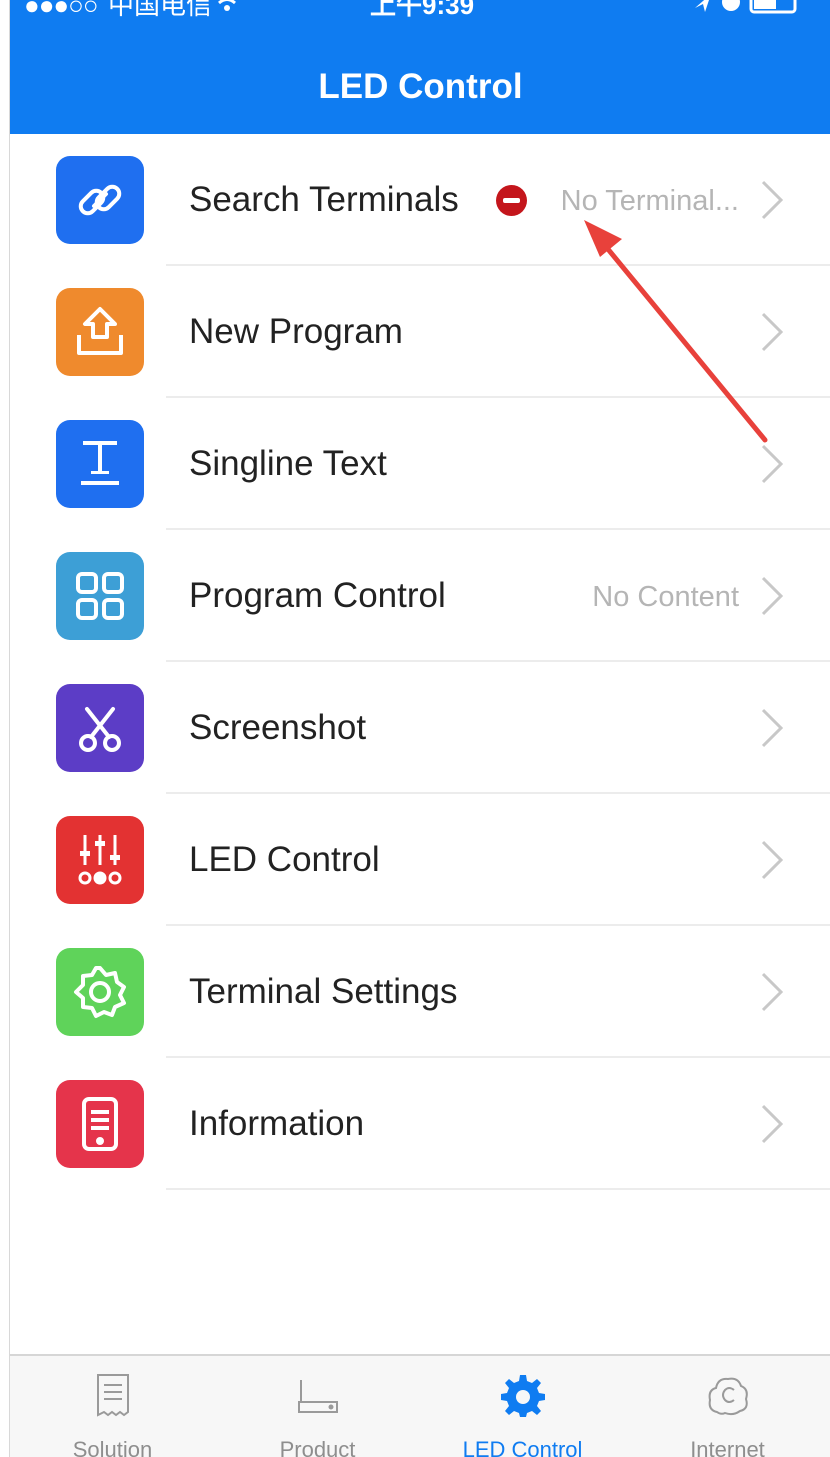 The width and height of the screenshot is (830, 1457). I want to click on status-time: 上午9:39, so click(422, 10).